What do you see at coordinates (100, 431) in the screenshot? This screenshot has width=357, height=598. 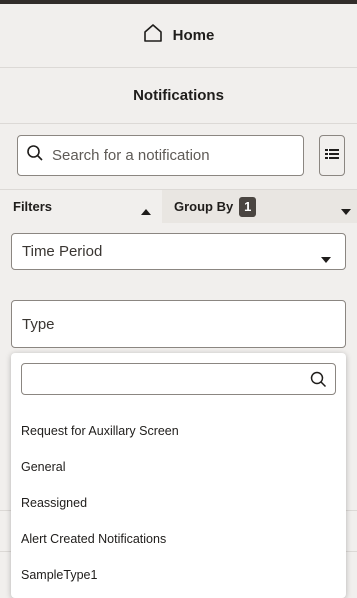 I see `type-option: Request for Auxillary Screen` at bounding box center [100, 431].